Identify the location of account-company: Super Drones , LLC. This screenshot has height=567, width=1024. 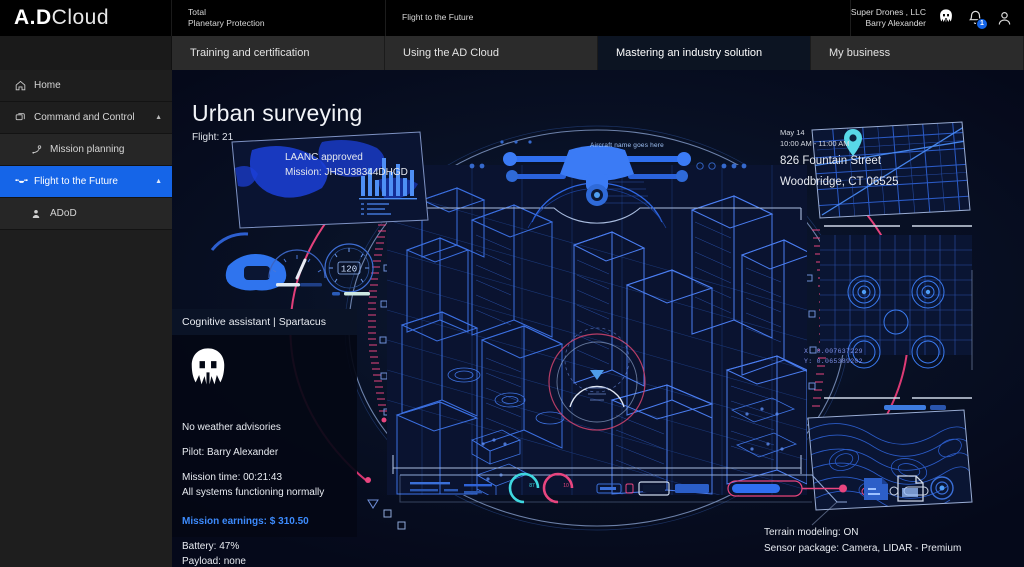
(888, 11).